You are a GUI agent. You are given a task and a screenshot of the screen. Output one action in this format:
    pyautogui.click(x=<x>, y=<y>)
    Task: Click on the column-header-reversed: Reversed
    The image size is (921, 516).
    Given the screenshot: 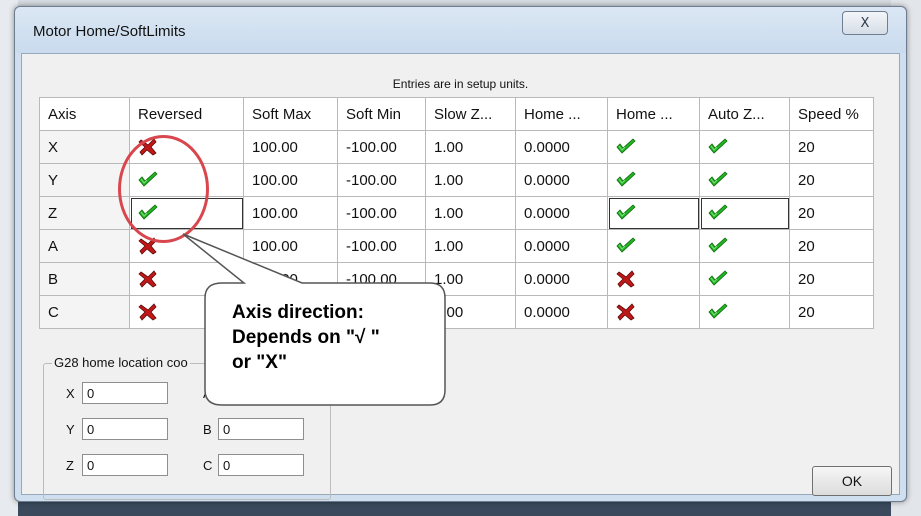 What is the action you would take?
    pyautogui.click(x=186, y=114)
    